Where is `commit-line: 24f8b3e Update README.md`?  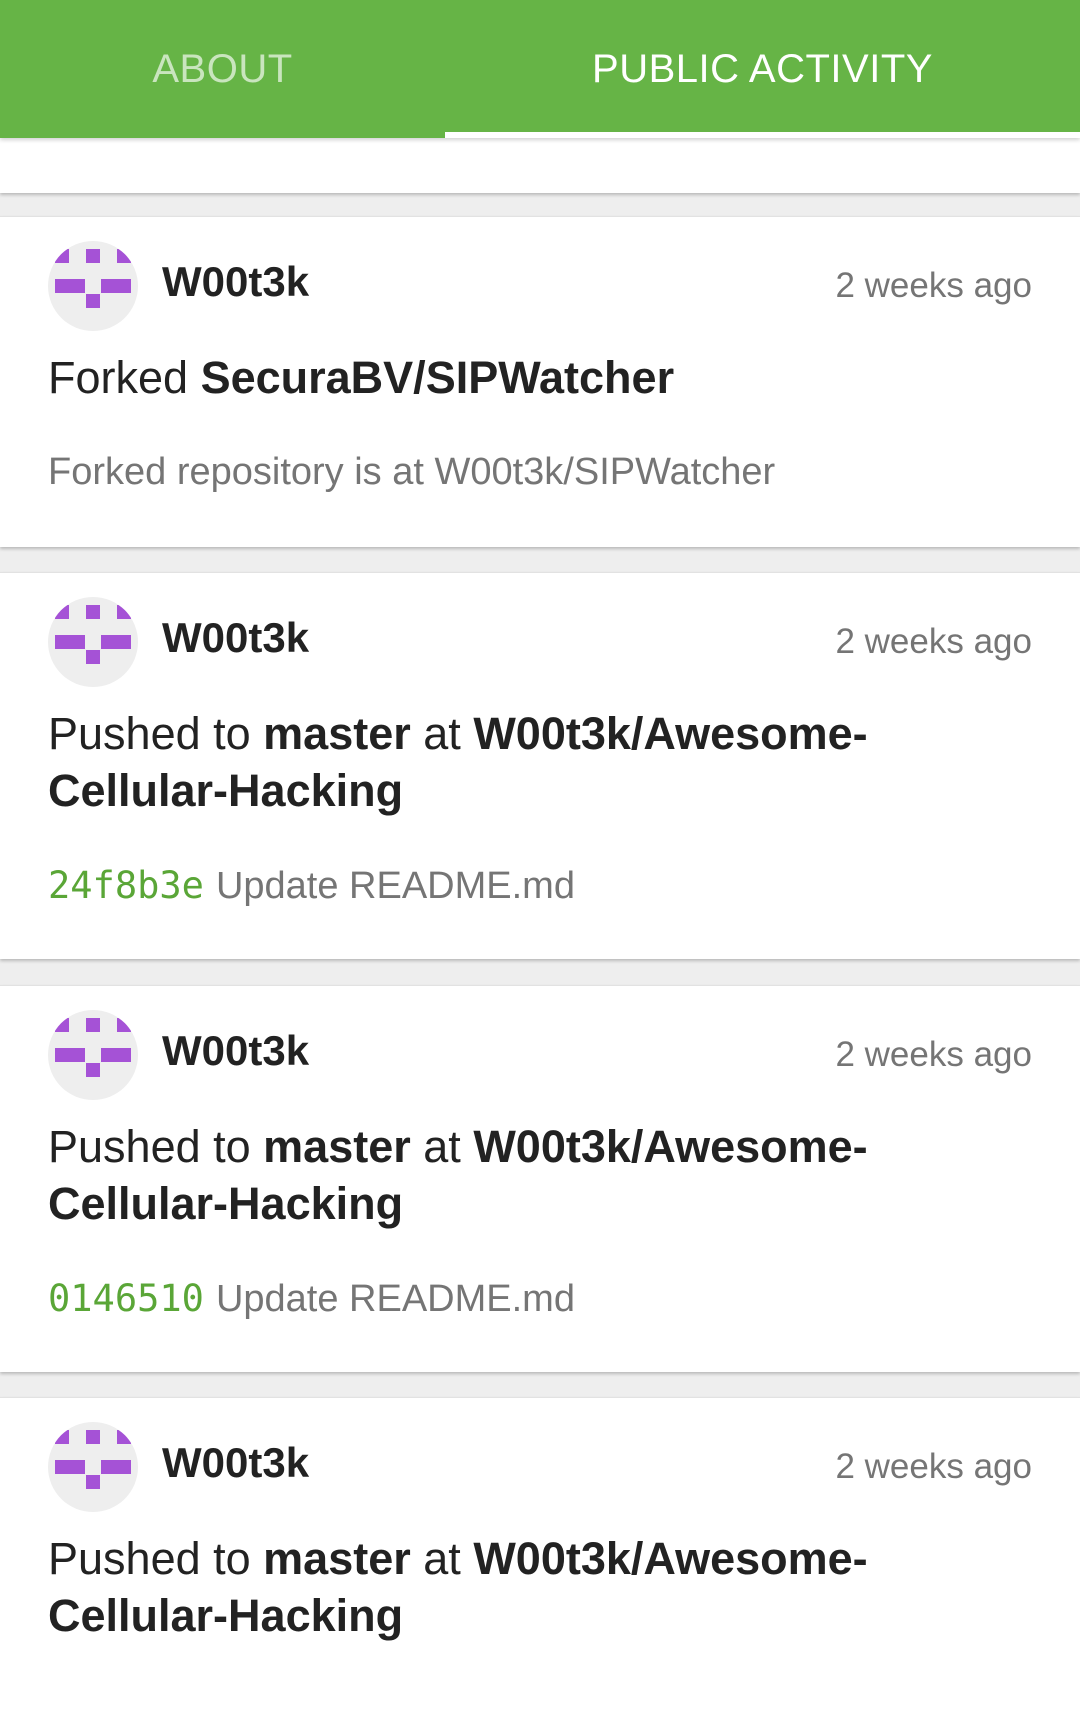
commit-line: 24f8b3e Update README.md is located at coordinates (311, 886).